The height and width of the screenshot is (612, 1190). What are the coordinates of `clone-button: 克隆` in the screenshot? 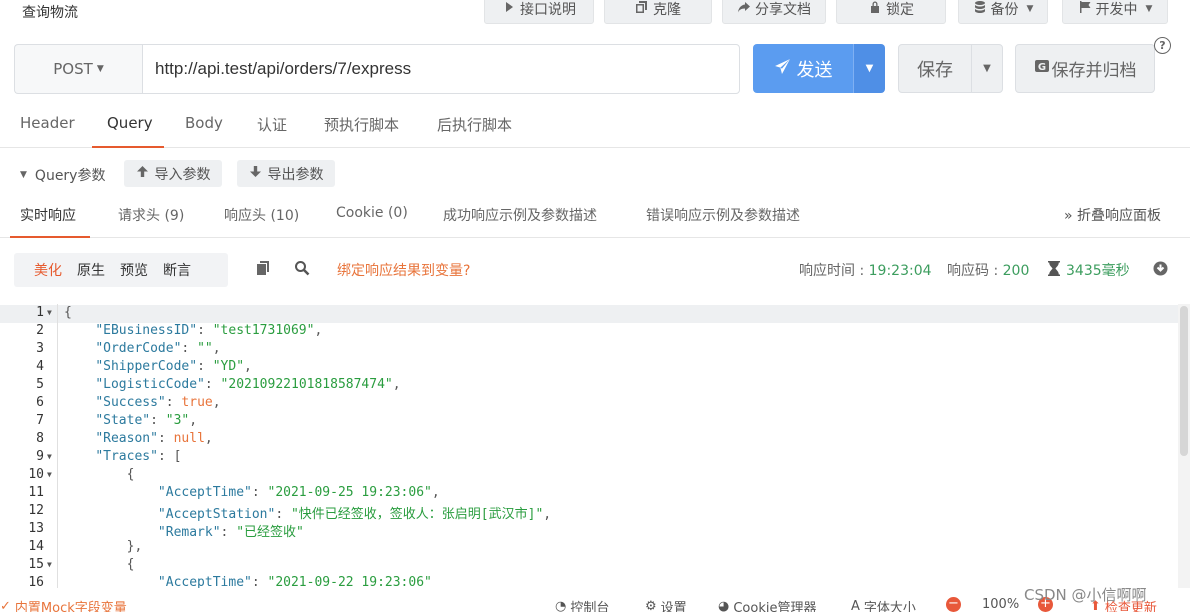 It's located at (658, 12).